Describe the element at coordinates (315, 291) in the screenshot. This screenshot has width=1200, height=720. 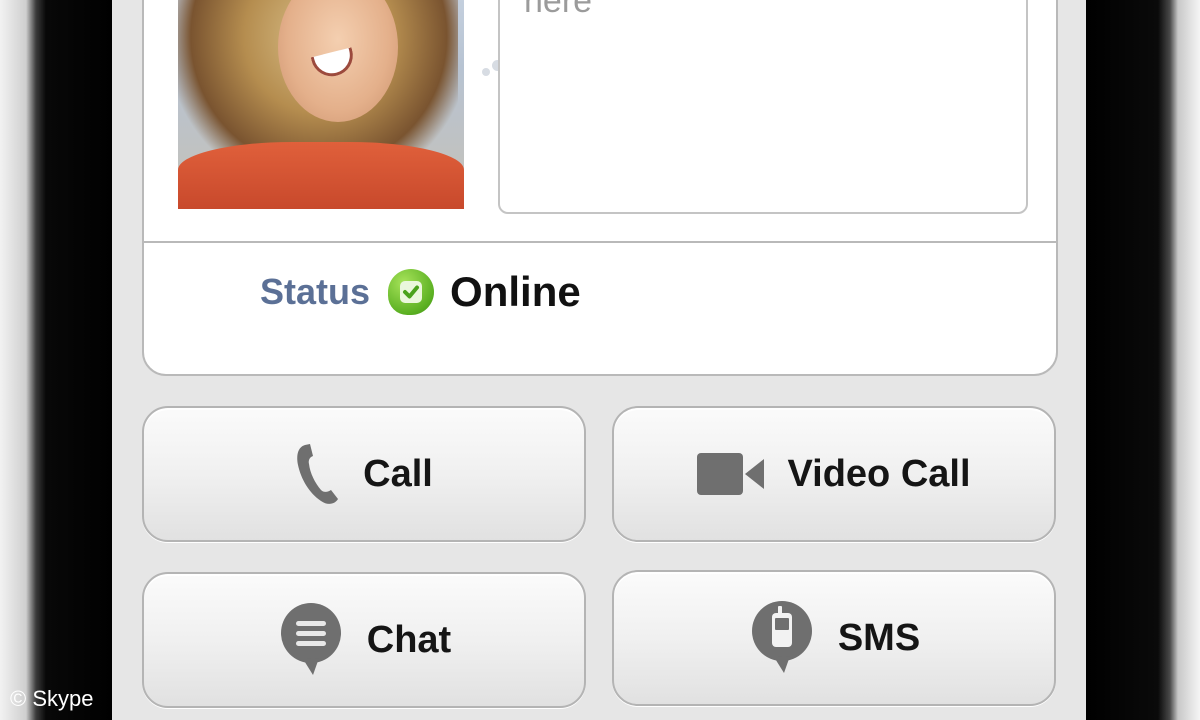
I see `status-label: Status` at that location.